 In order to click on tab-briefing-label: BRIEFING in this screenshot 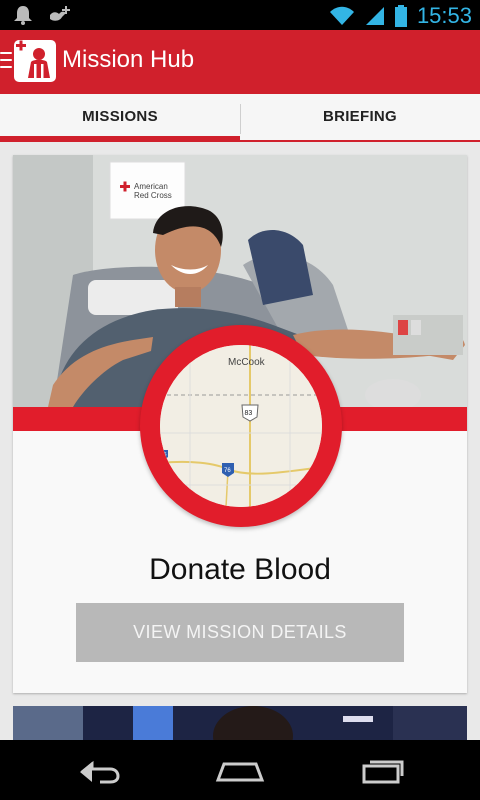, I will do `click(360, 116)`.